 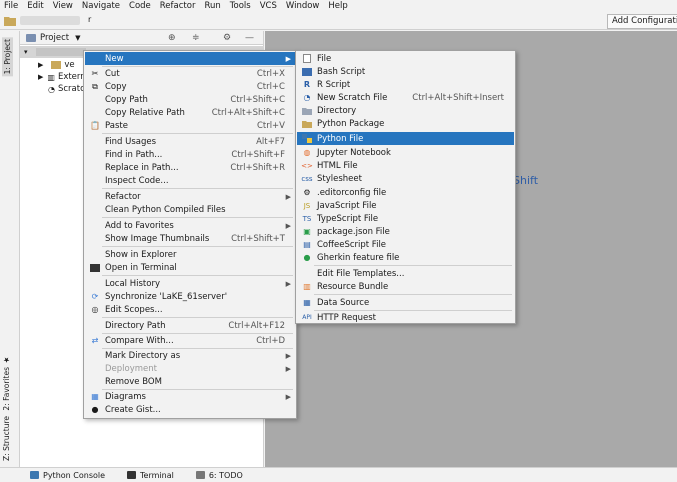 What do you see at coordinates (10, 249) in the screenshot?
I see `left-tool-strip: 1: Project 2: Favorites ★ Z: Structure` at bounding box center [10, 249].